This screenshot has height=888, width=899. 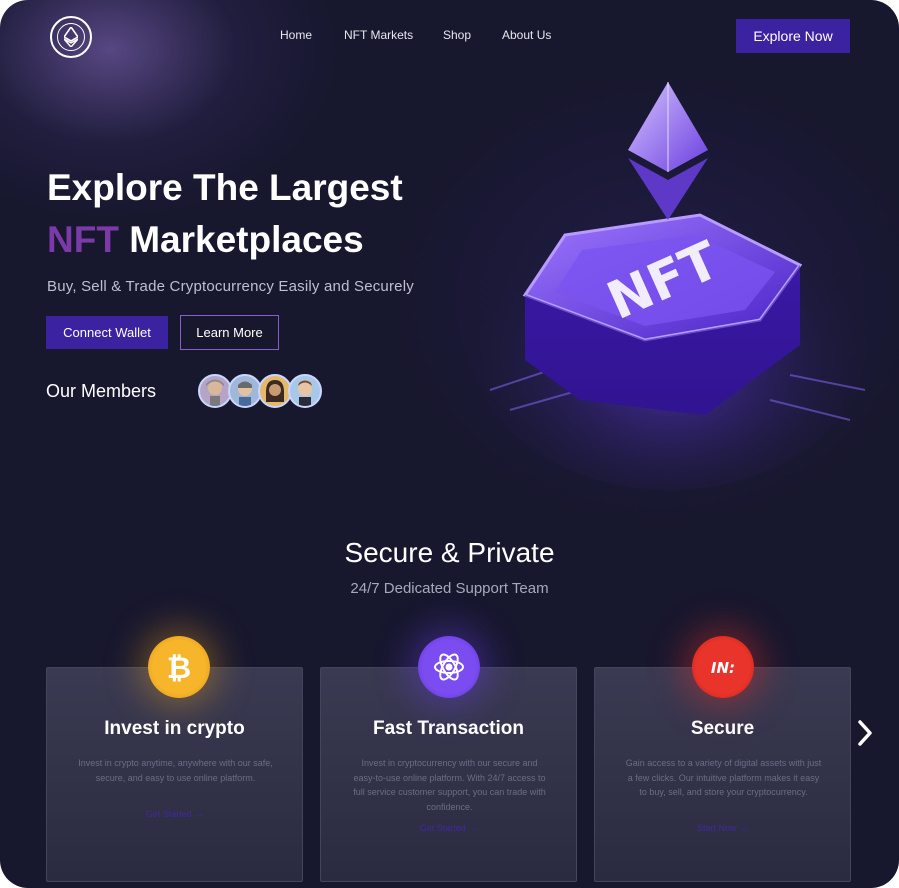 What do you see at coordinates (449, 667) in the screenshot?
I see `atom-icon` at bounding box center [449, 667].